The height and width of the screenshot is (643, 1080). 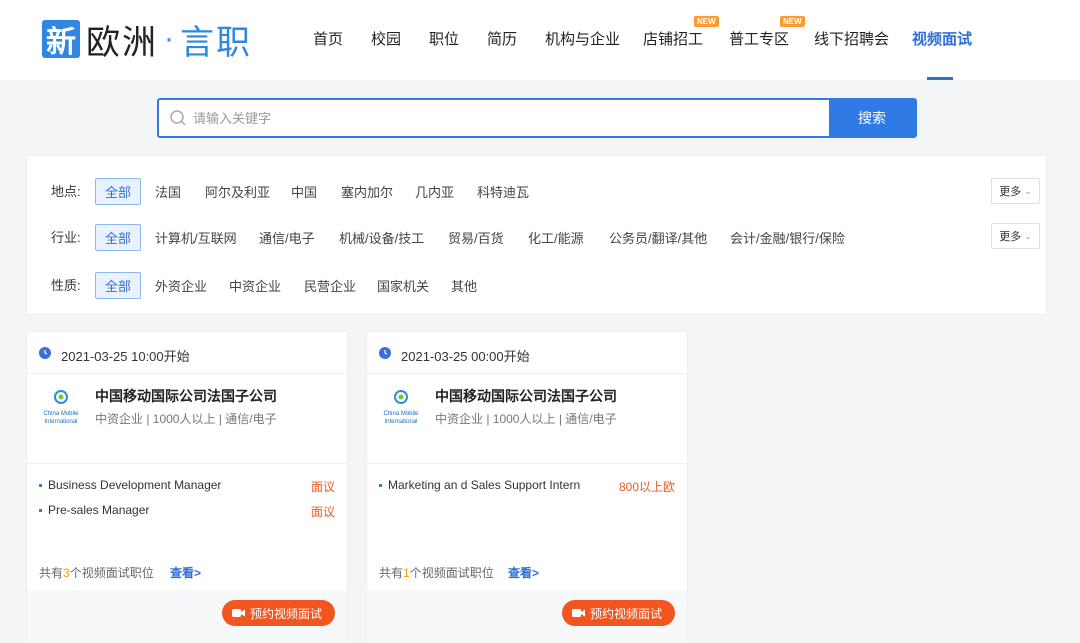 What do you see at coordinates (328, 38) in the screenshot?
I see `nav-home: 首页` at bounding box center [328, 38].